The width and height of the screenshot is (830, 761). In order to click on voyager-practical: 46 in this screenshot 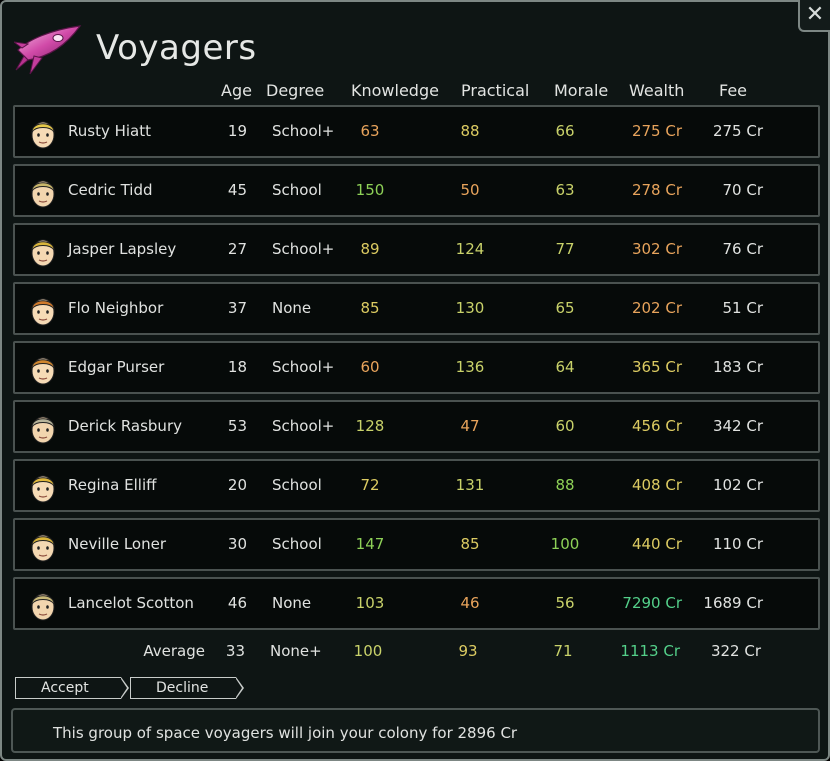, I will do `click(470, 603)`.